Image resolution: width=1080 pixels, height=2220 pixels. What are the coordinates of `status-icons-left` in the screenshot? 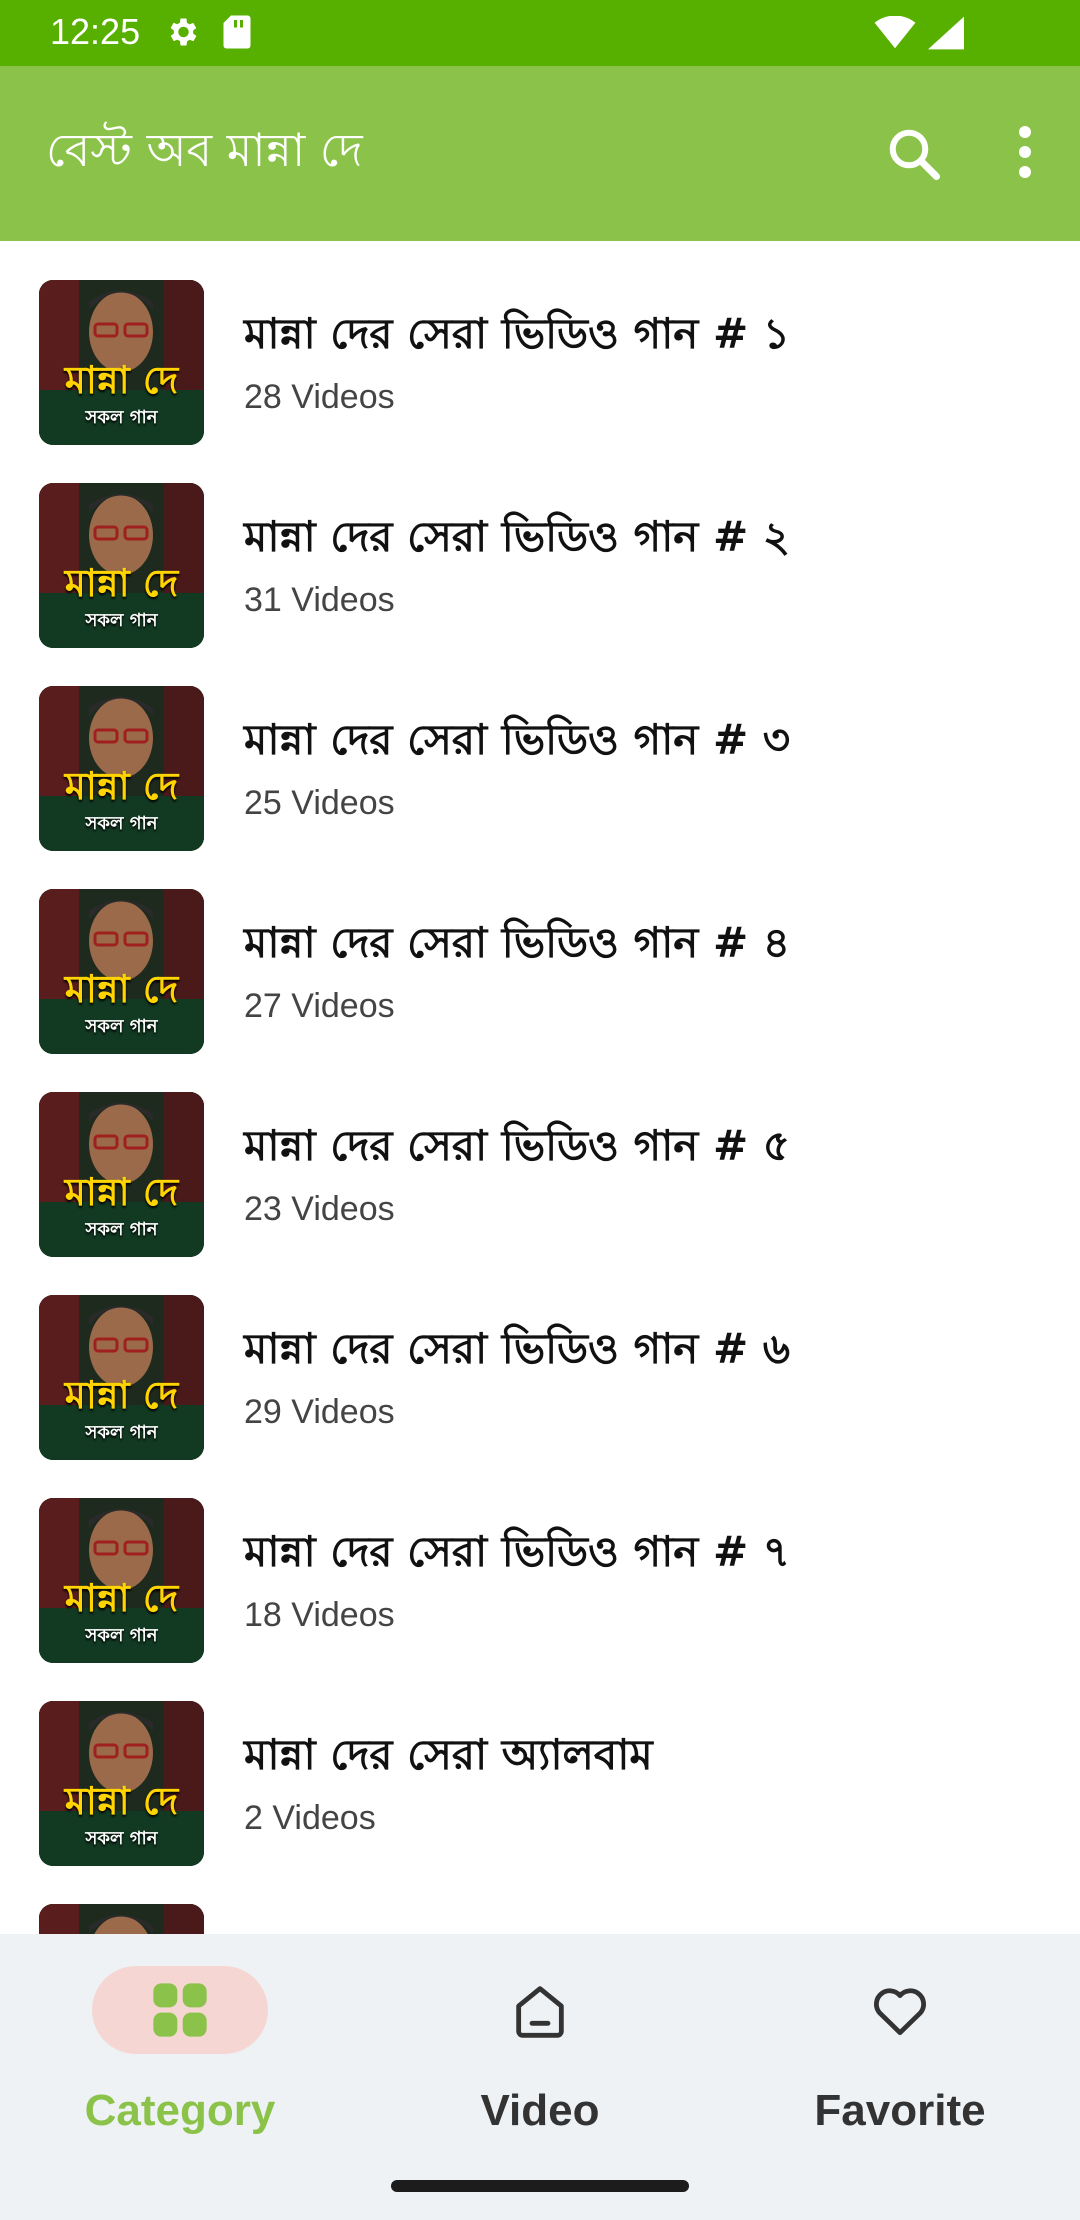 It's located at (208, 34).